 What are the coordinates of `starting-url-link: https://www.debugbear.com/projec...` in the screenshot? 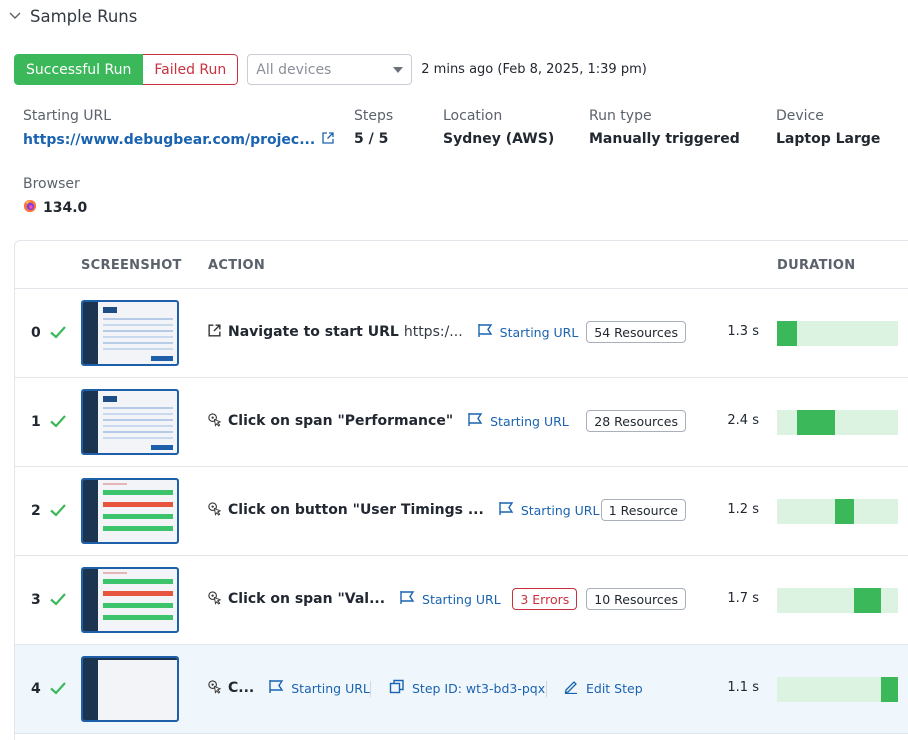 It's located at (179, 140).